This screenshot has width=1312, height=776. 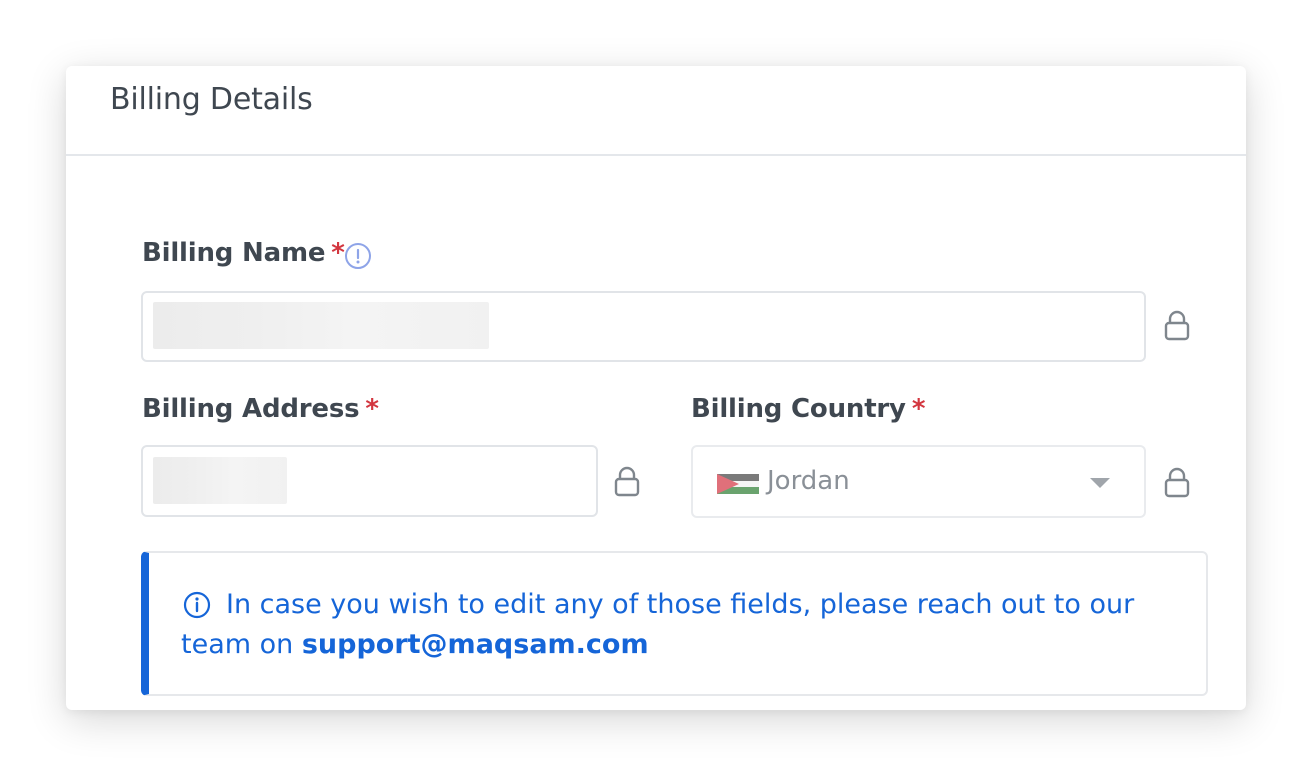 What do you see at coordinates (798, 409) in the screenshot?
I see `billing-country-label-text: Billing Country` at bounding box center [798, 409].